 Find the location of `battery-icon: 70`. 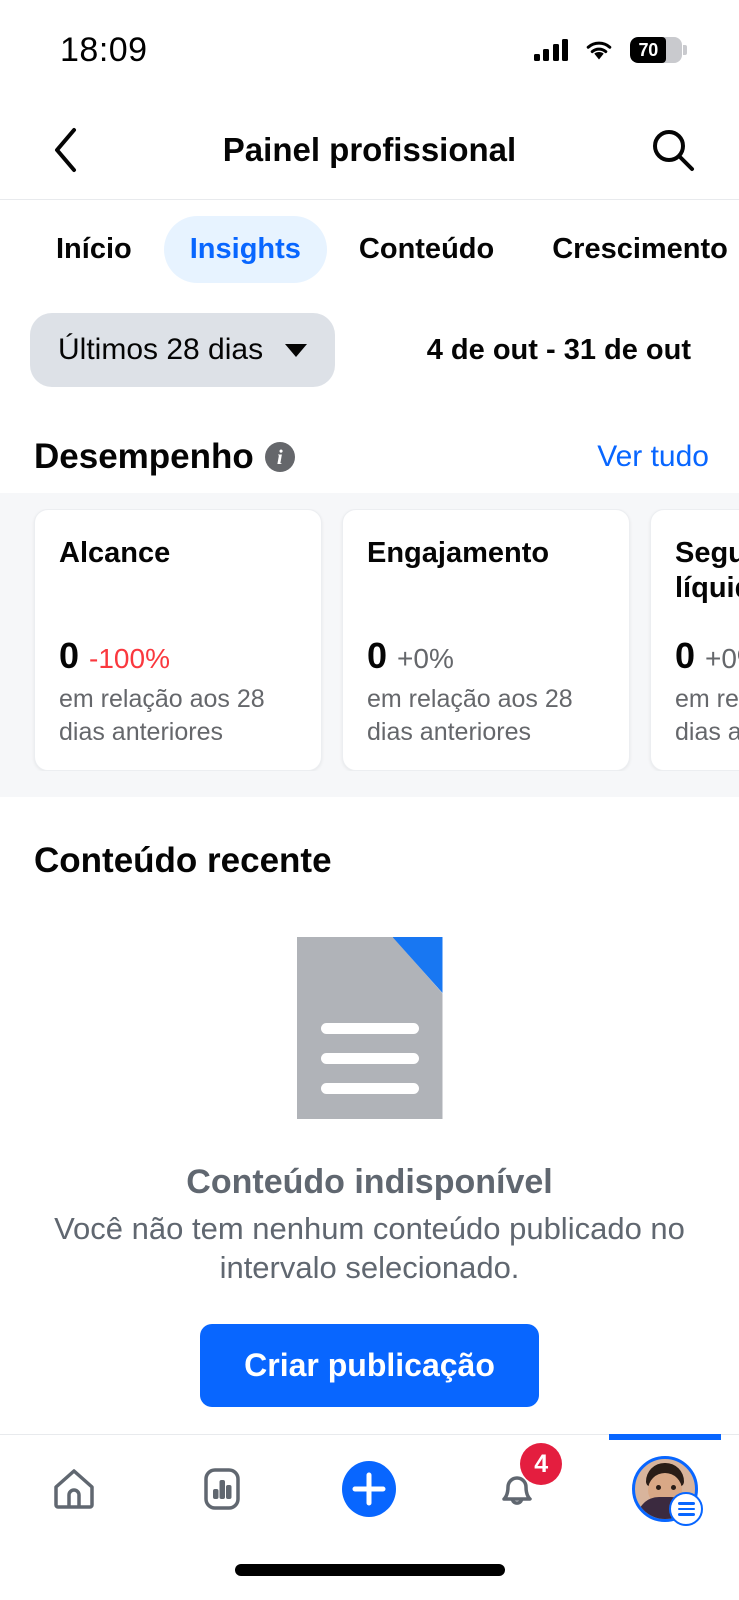

battery-icon: 70 is located at coordinates (658, 50).